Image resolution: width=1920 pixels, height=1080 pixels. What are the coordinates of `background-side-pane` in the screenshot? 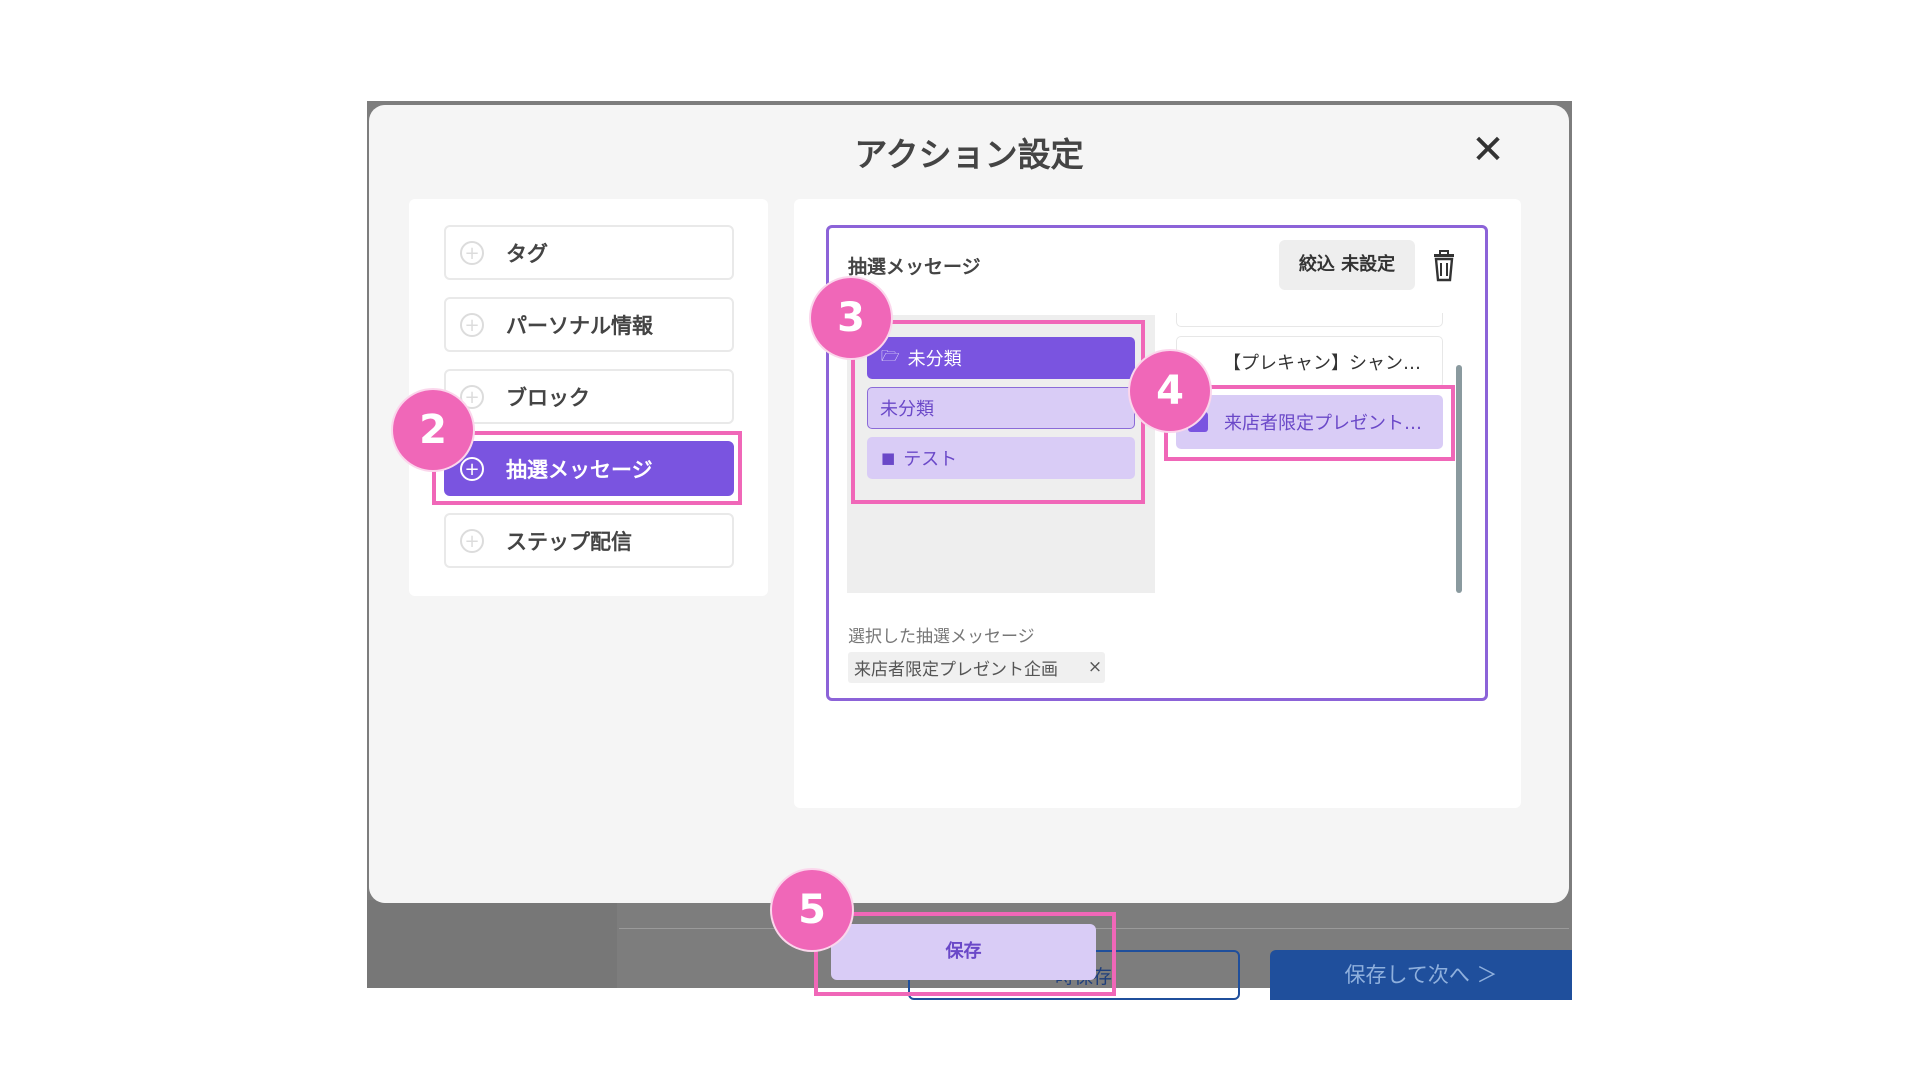 It's located at (492, 944).